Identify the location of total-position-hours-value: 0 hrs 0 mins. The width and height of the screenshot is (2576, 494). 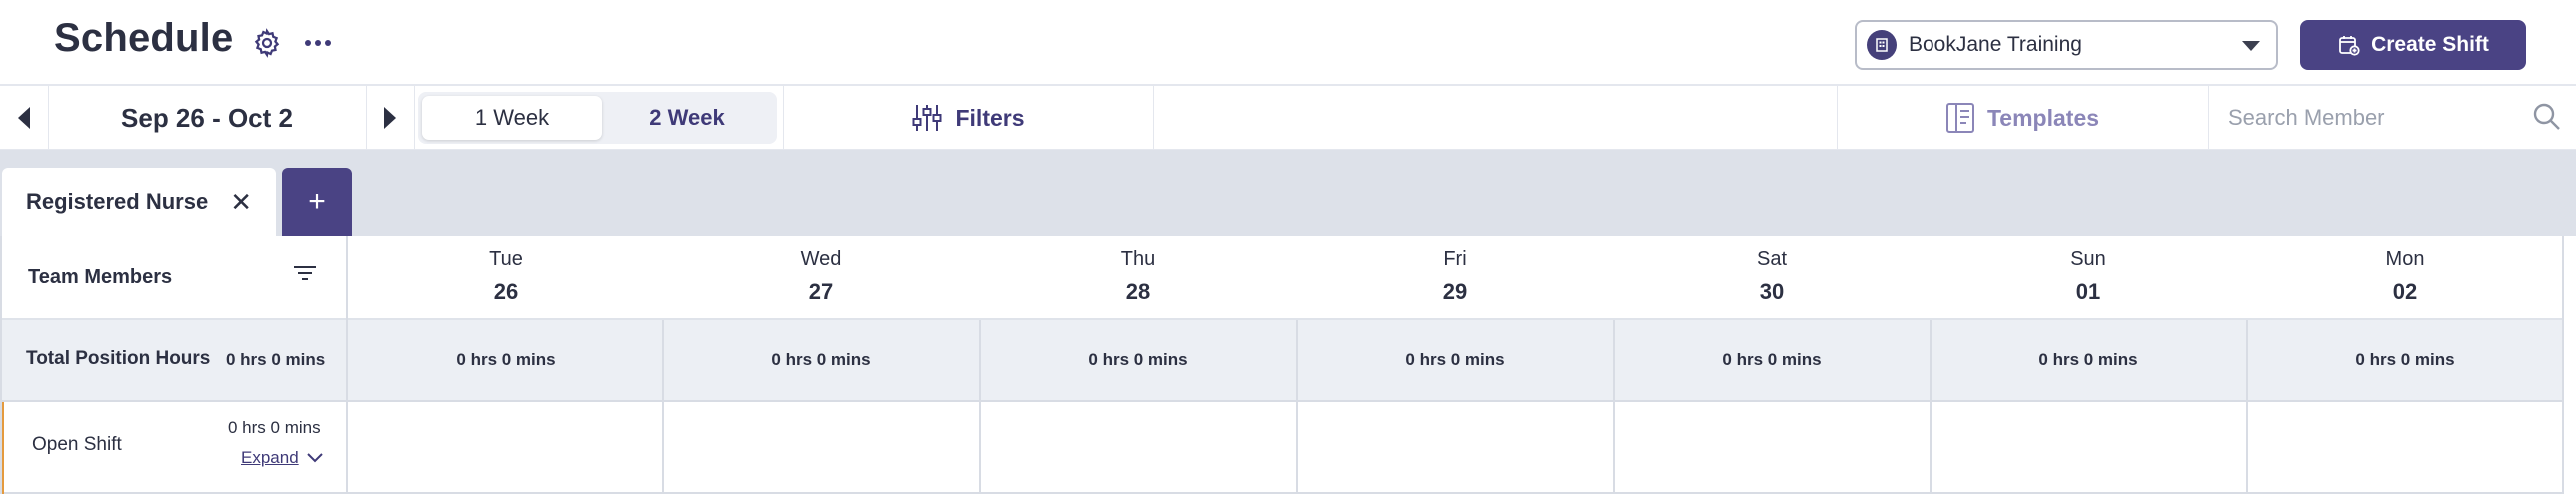
(276, 359).